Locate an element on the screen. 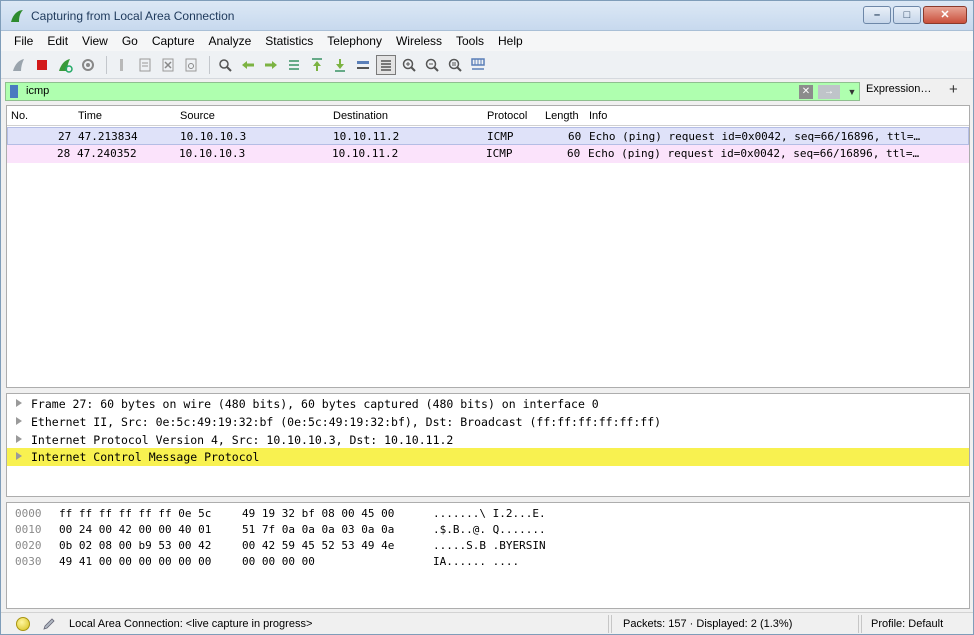 The height and width of the screenshot is (635, 974). minimize-button: – is located at coordinates (877, 15).